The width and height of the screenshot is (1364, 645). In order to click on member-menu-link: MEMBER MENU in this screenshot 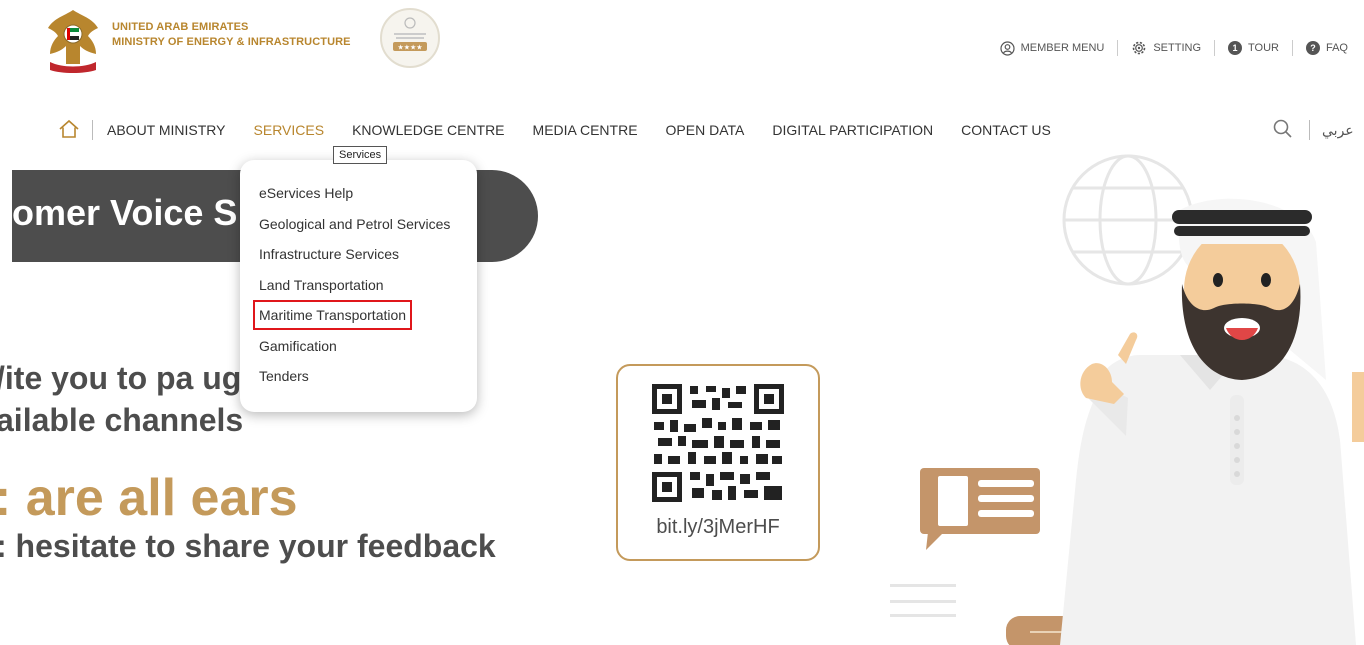, I will do `click(1052, 48)`.